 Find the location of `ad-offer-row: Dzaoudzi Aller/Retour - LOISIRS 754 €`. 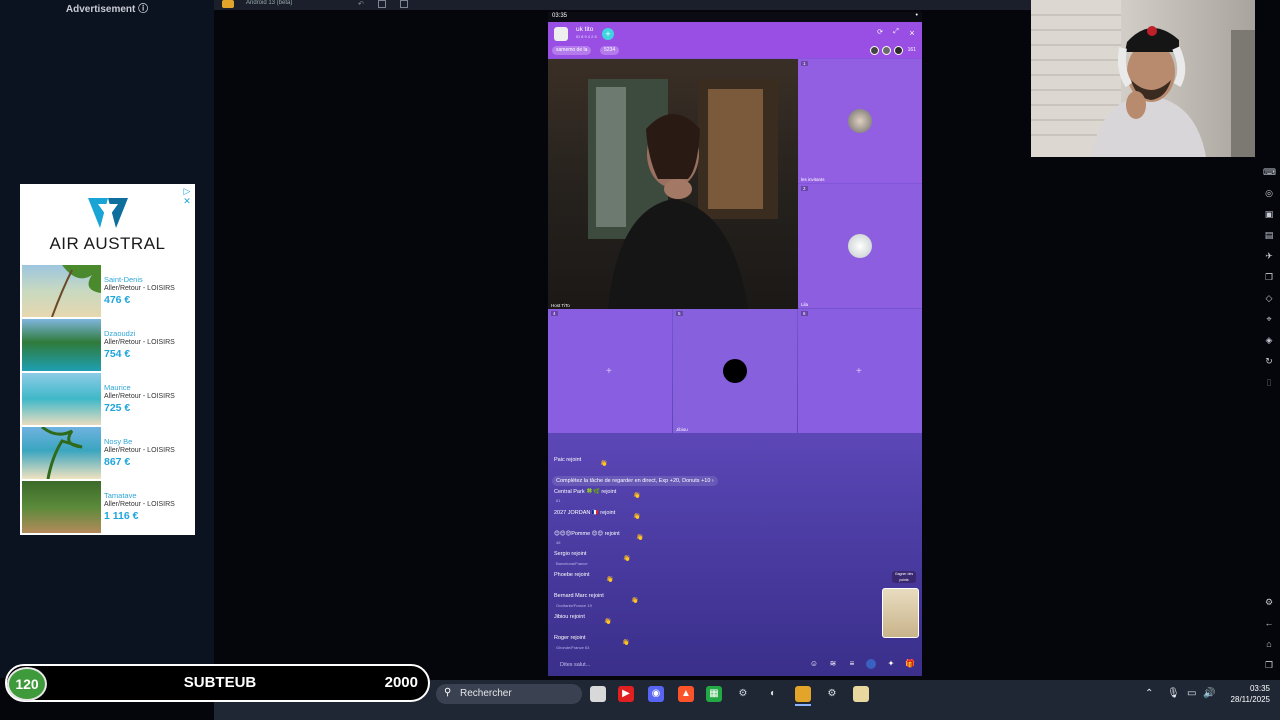

ad-offer-row: Dzaoudzi Aller/Retour - LOISIRS 754 € is located at coordinates (107, 345).